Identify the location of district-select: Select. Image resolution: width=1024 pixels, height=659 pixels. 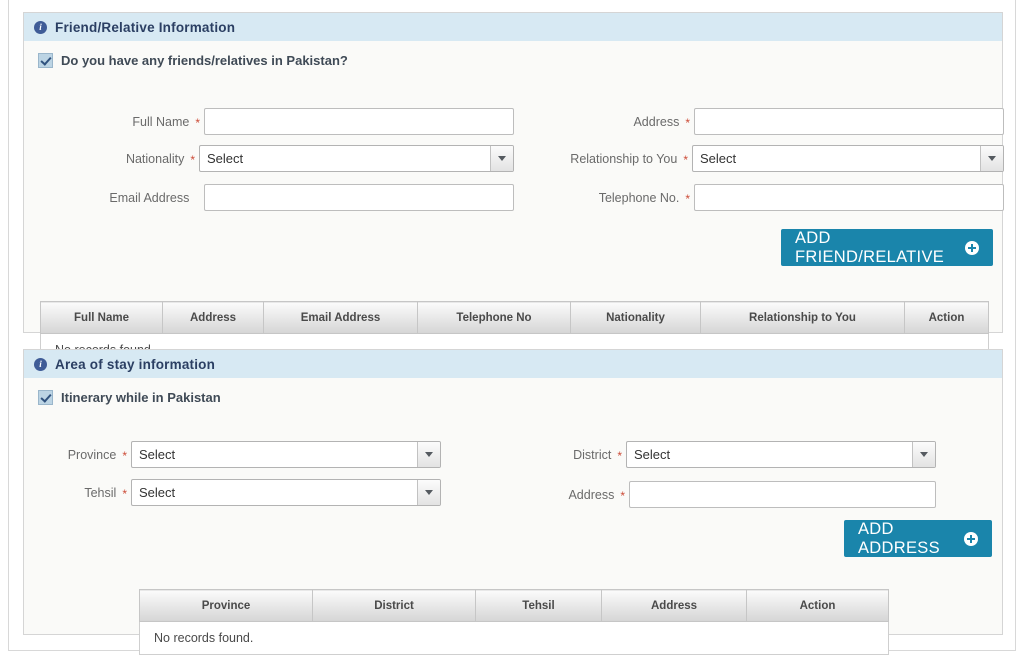
(781, 454).